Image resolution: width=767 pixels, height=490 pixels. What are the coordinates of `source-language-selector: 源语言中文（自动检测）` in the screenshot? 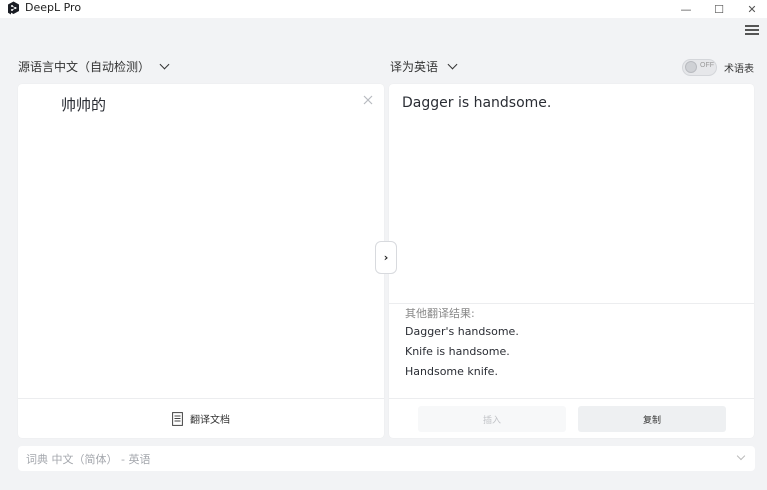 It's located at (94, 66).